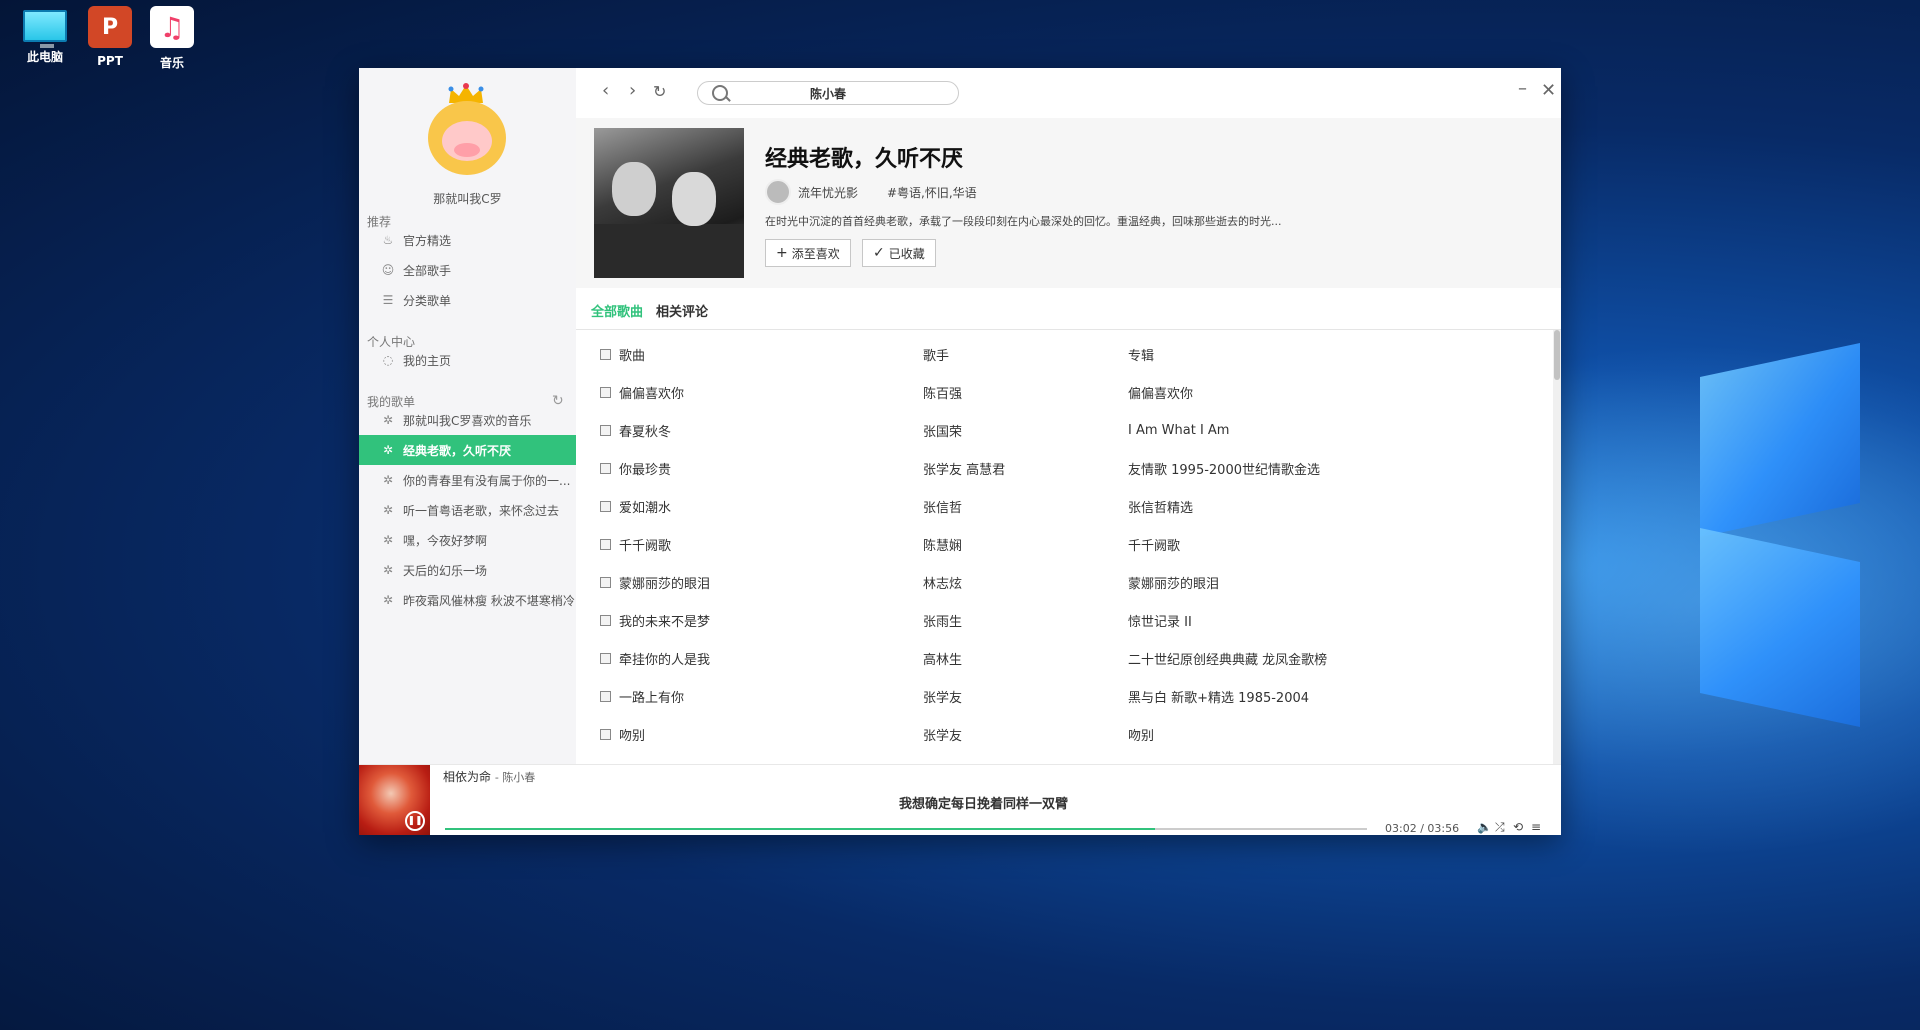 This screenshot has height=1030, width=1920. What do you see at coordinates (800, 829) in the screenshot?
I see `progress-fill` at bounding box center [800, 829].